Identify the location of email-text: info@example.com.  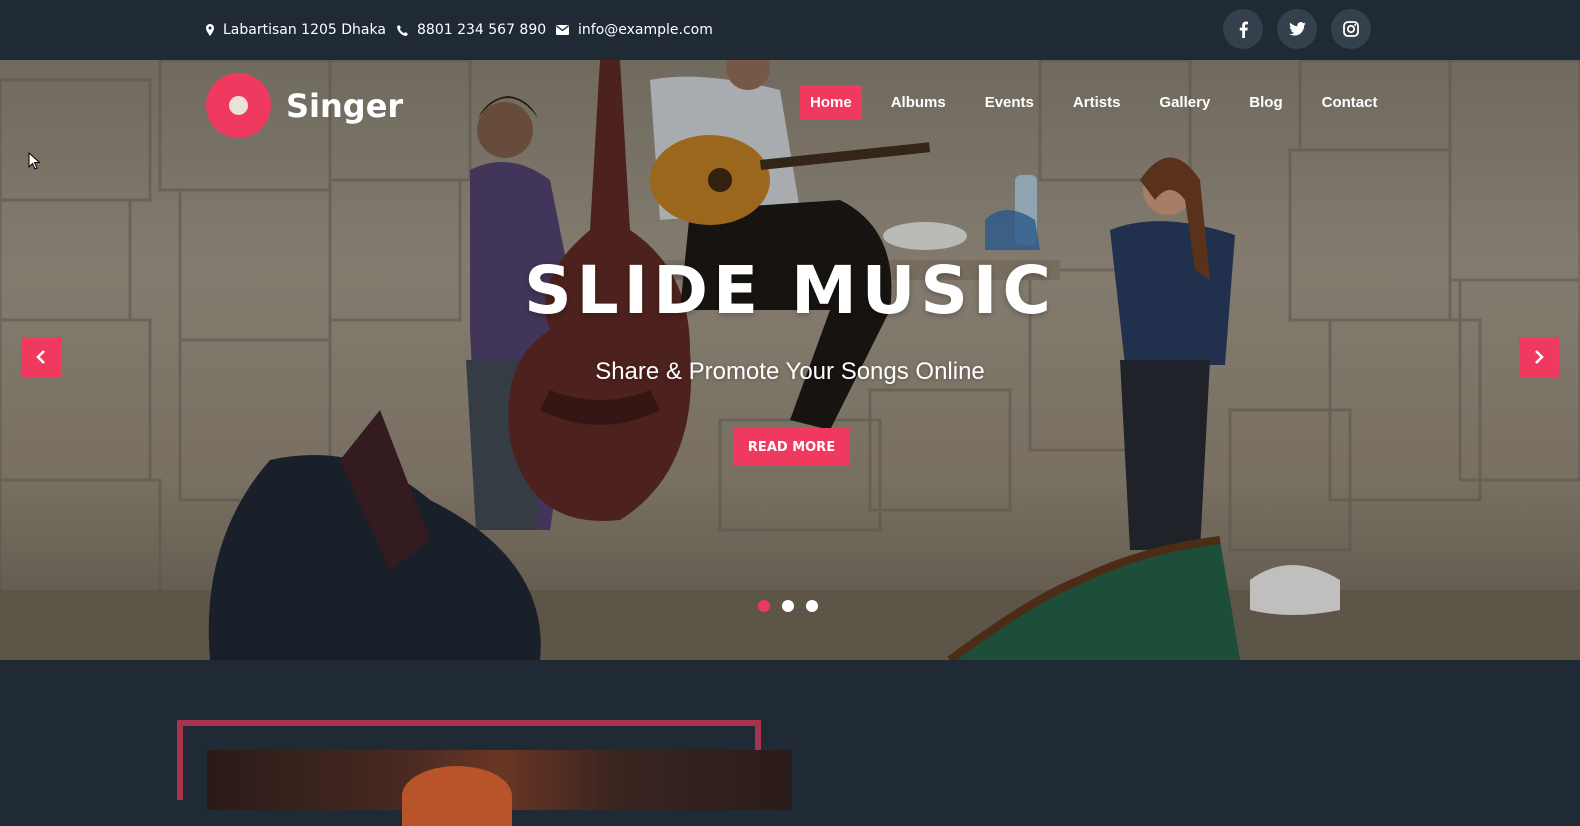
(645, 30).